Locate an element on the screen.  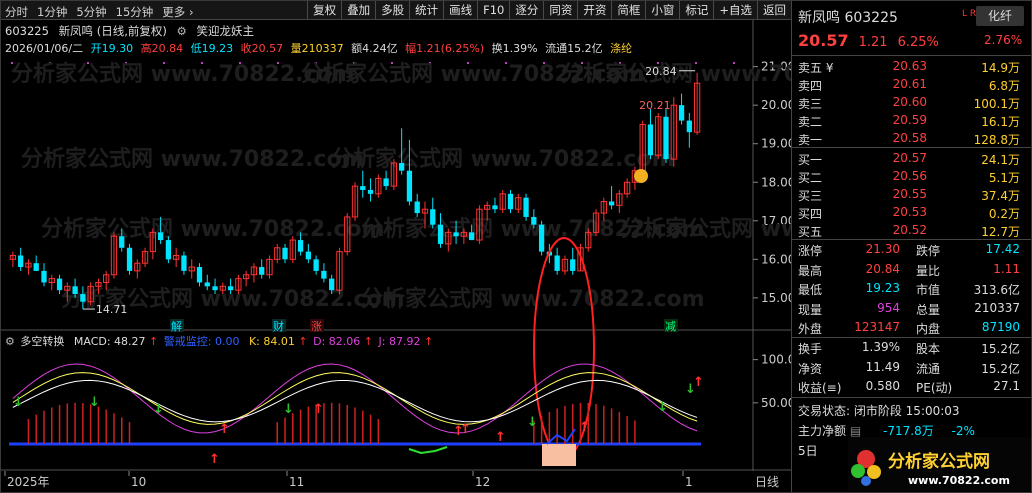
ask-volume: 6.8万 is located at coordinates (1004, 86).